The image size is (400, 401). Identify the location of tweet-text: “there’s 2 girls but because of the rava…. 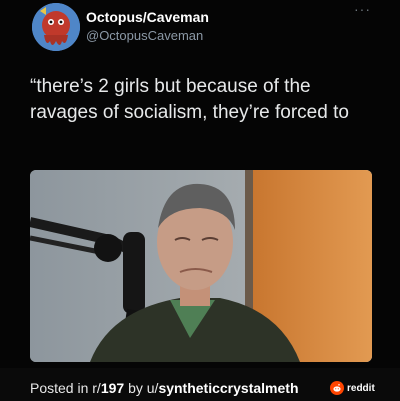
(189, 99).